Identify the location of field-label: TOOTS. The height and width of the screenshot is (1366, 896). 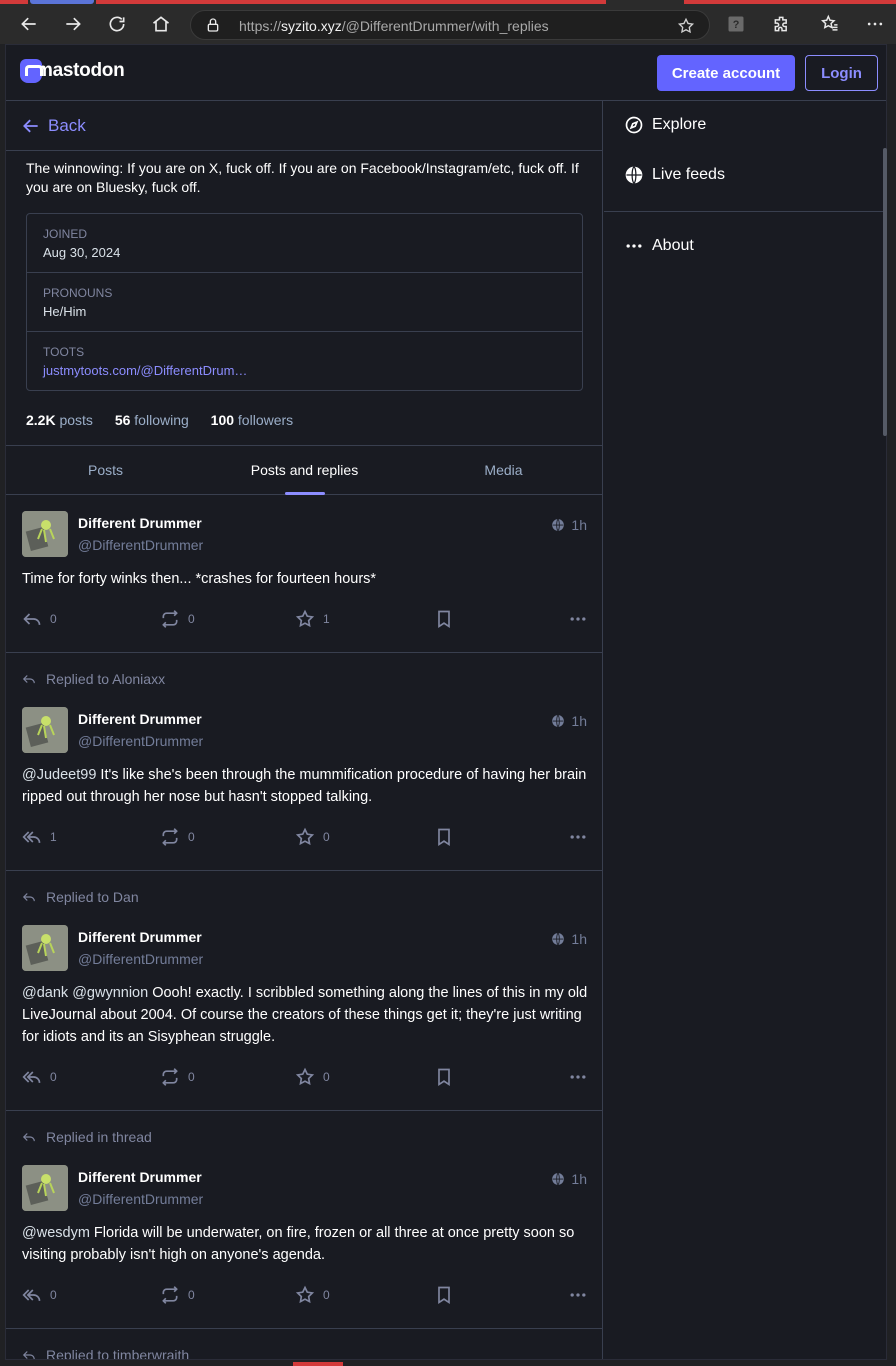
(64, 352).